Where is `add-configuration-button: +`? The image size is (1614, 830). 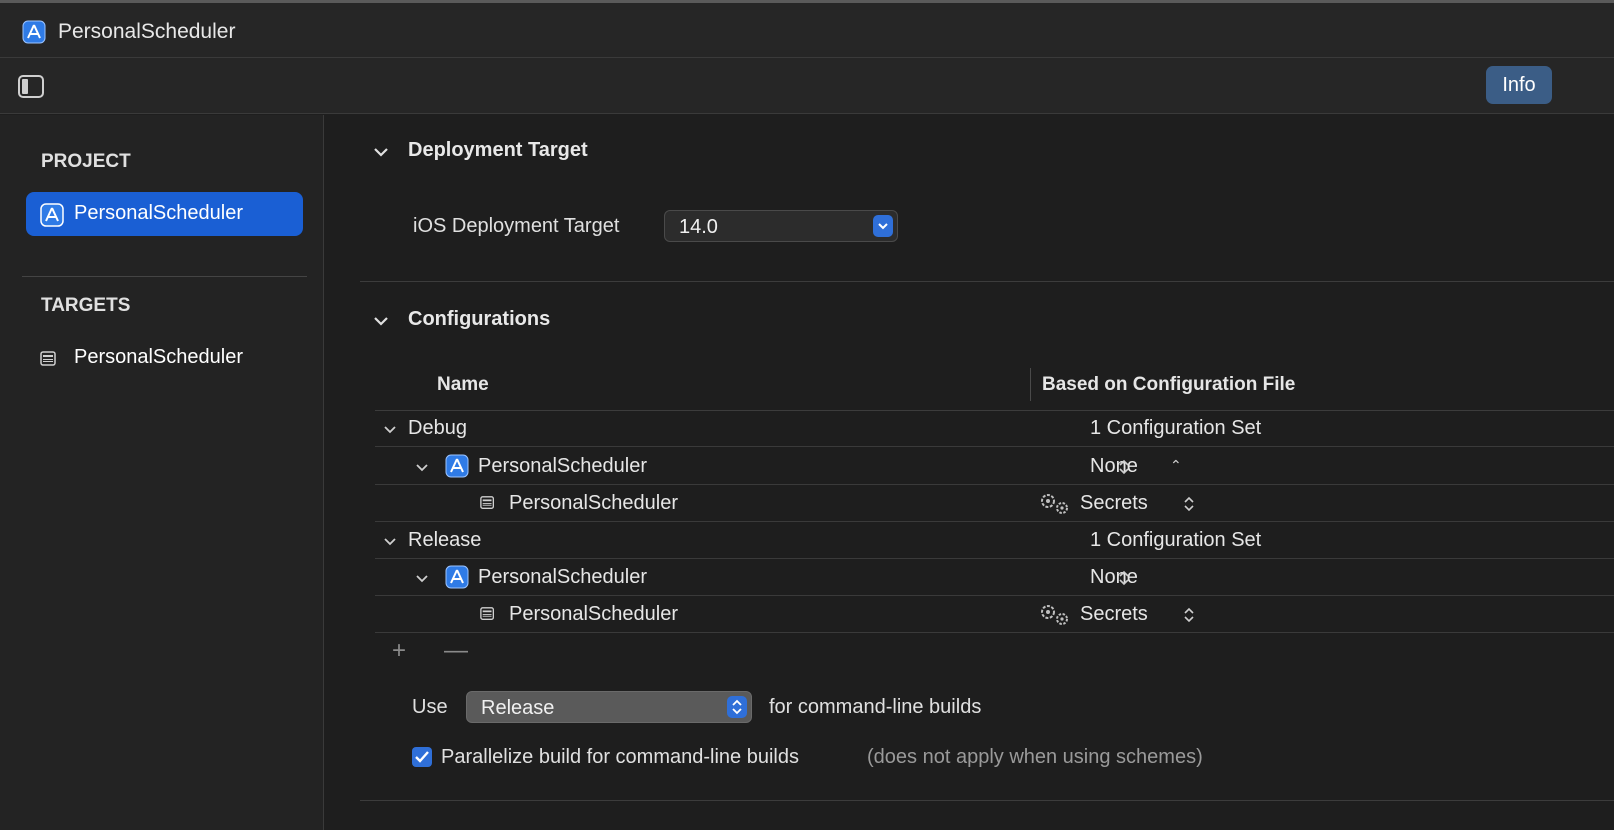 add-configuration-button: + is located at coordinates (399, 651).